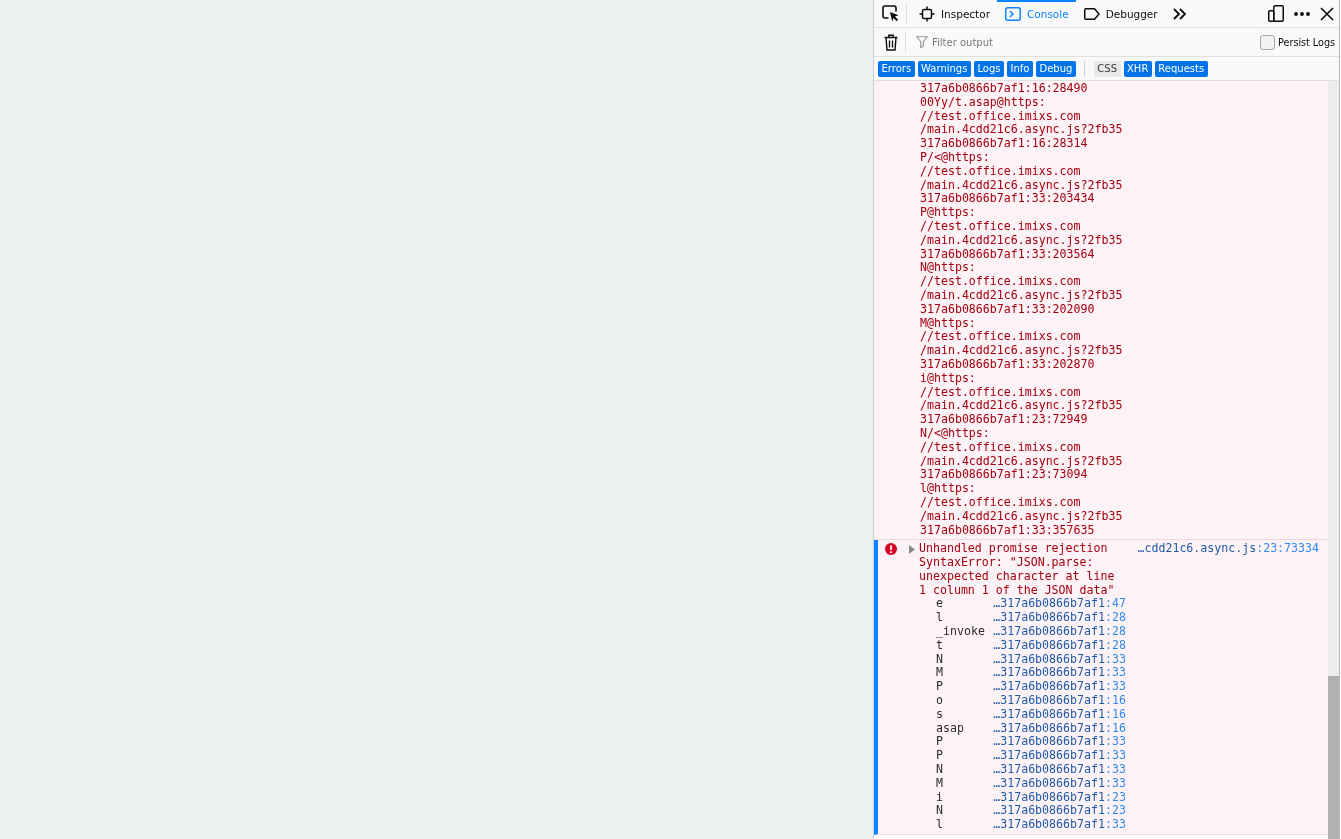 The width and height of the screenshot is (1341, 839). I want to click on error-icon, so click(891, 549).